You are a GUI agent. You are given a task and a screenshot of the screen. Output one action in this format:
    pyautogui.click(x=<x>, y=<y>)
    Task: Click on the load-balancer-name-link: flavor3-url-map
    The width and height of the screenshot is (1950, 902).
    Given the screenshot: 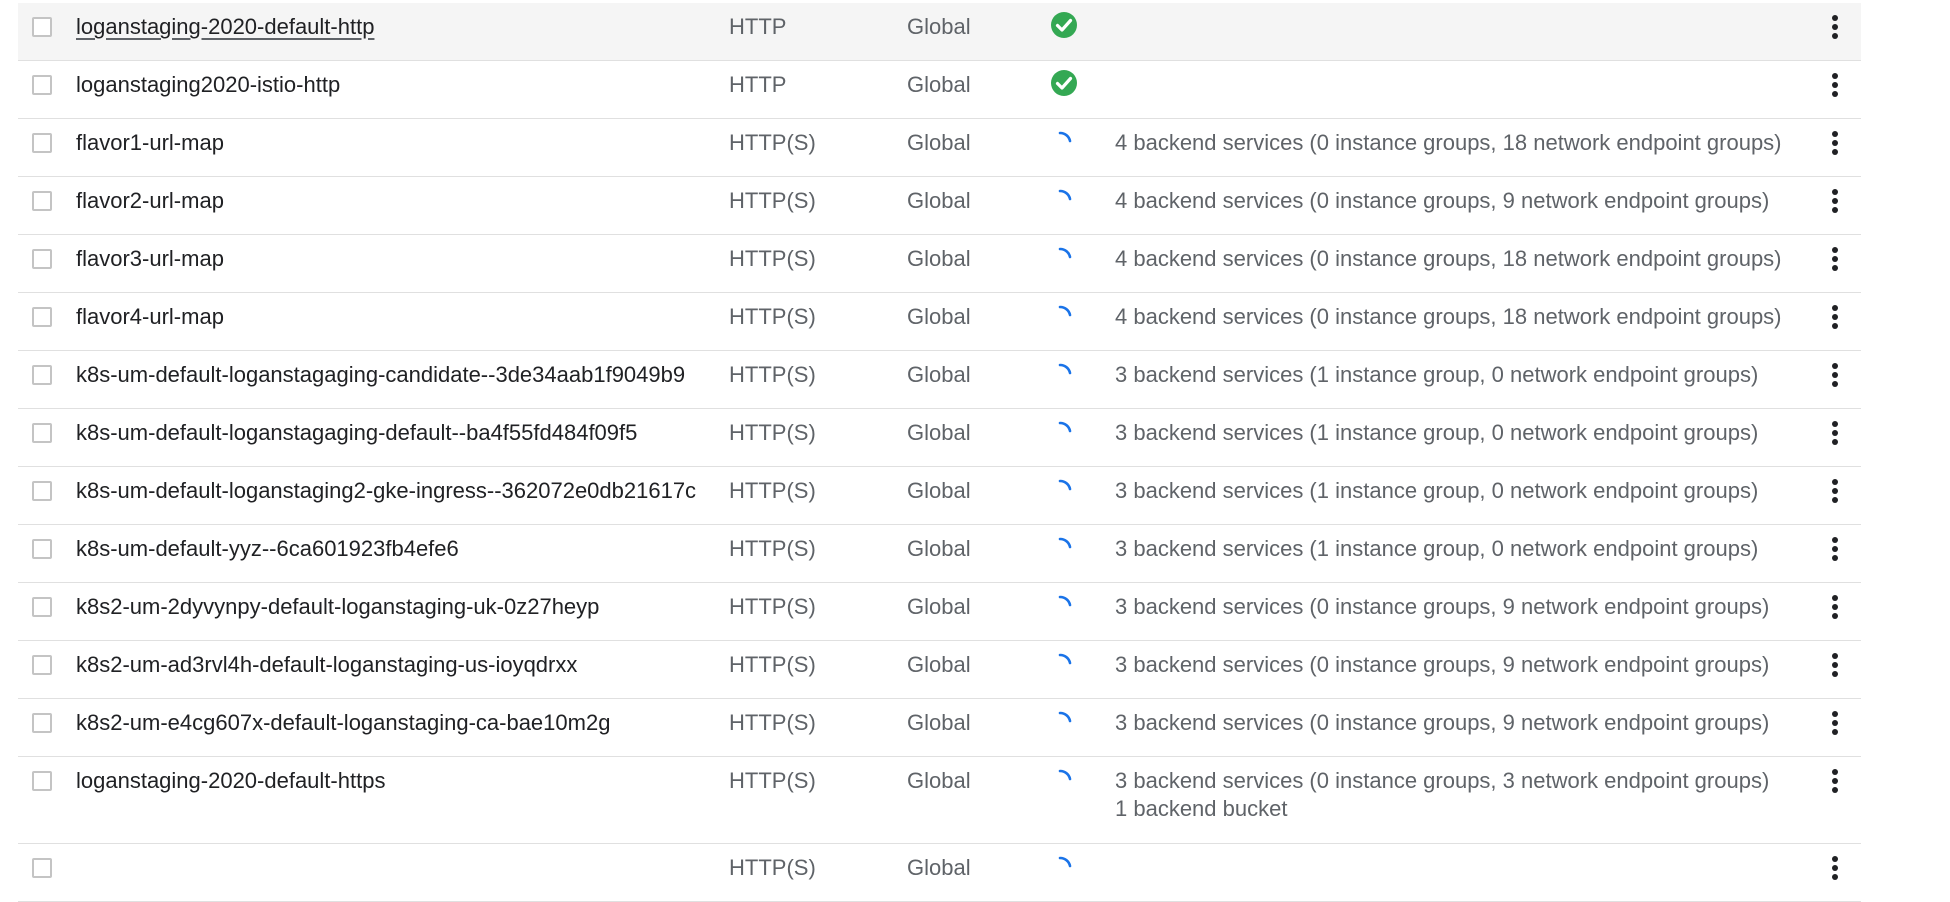 What is the action you would take?
    pyautogui.click(x=150, y=259)
    